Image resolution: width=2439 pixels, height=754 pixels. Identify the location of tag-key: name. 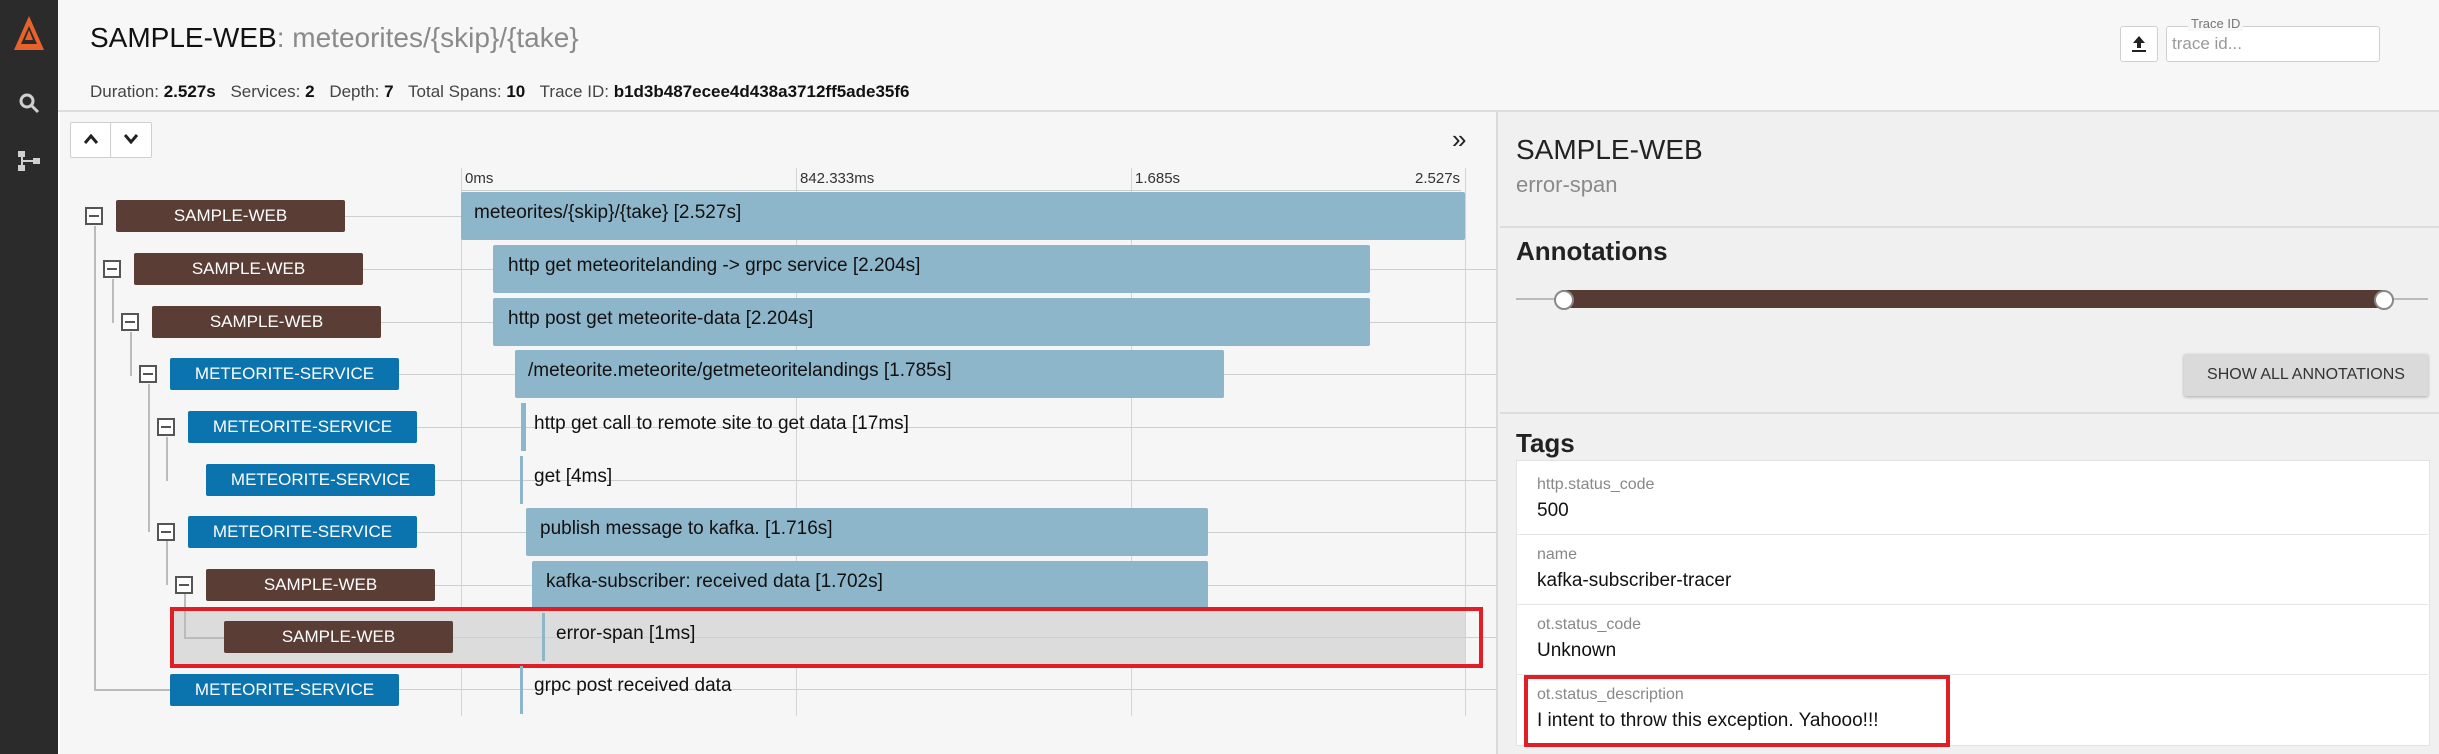
(1557, 554).